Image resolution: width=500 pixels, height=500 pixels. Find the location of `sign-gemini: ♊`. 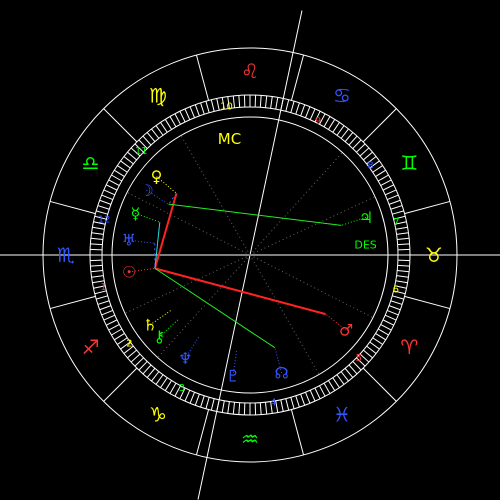

sign-gemini: ♊ is located at coordinates (409, 163).